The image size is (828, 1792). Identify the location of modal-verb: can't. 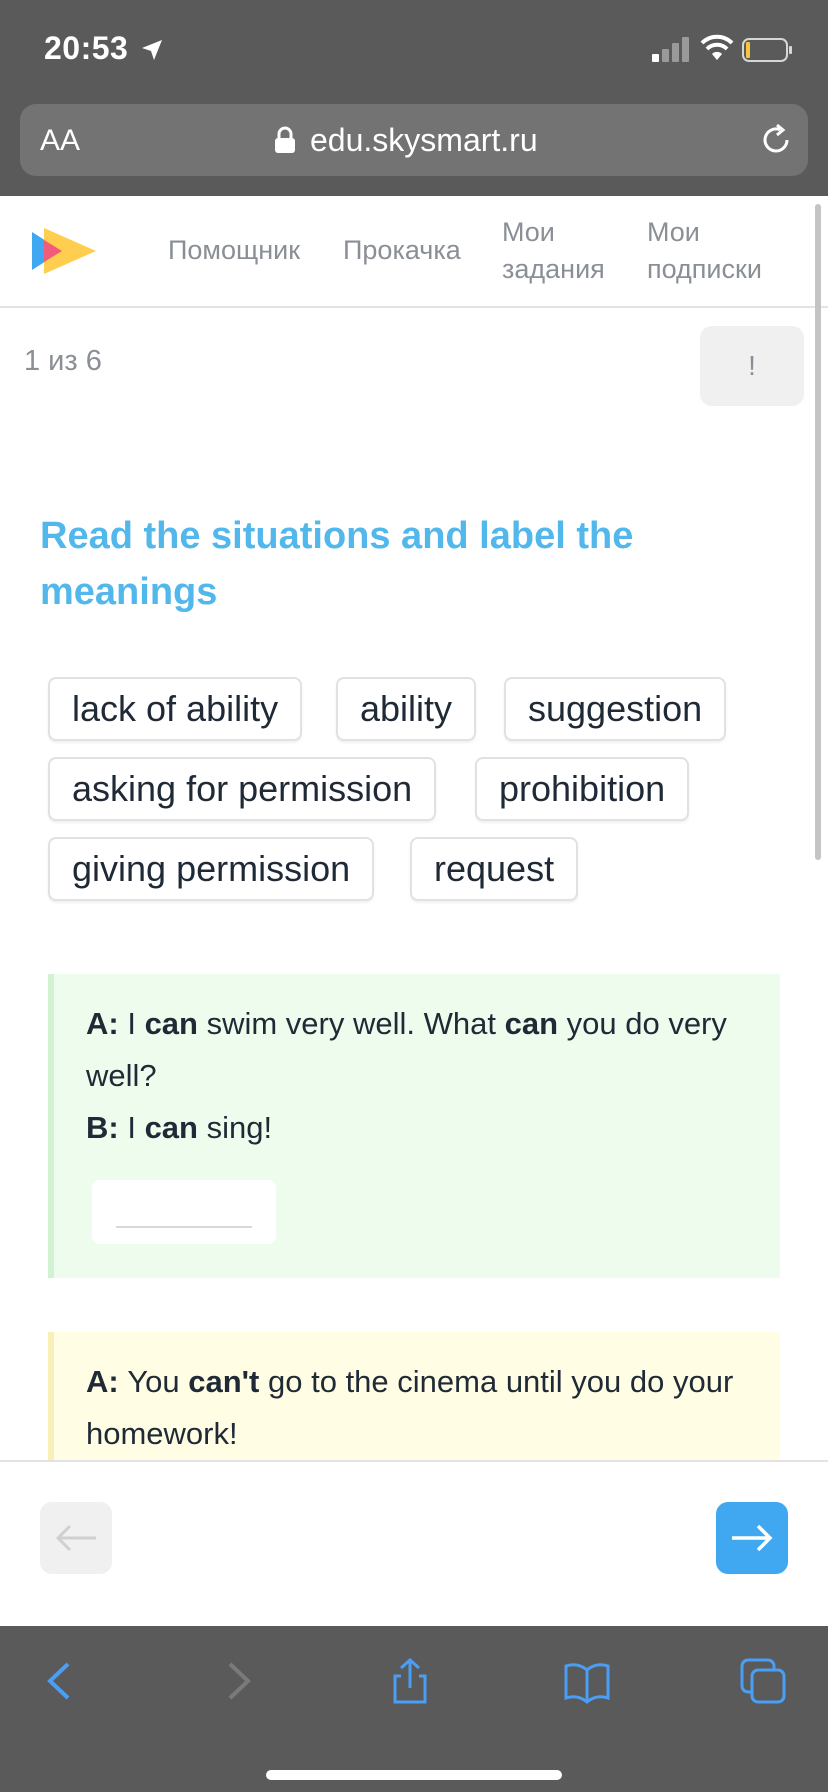
(224, 1381).